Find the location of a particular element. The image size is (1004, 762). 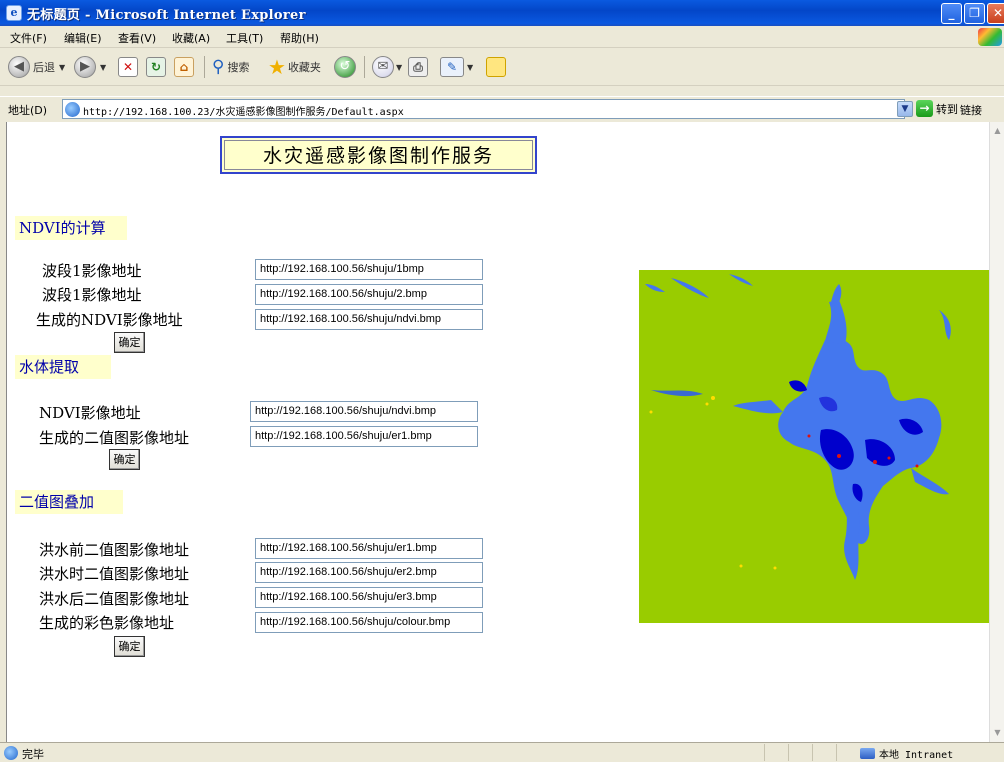

refresh-button: ↻ is located at coordinates (156, 67).